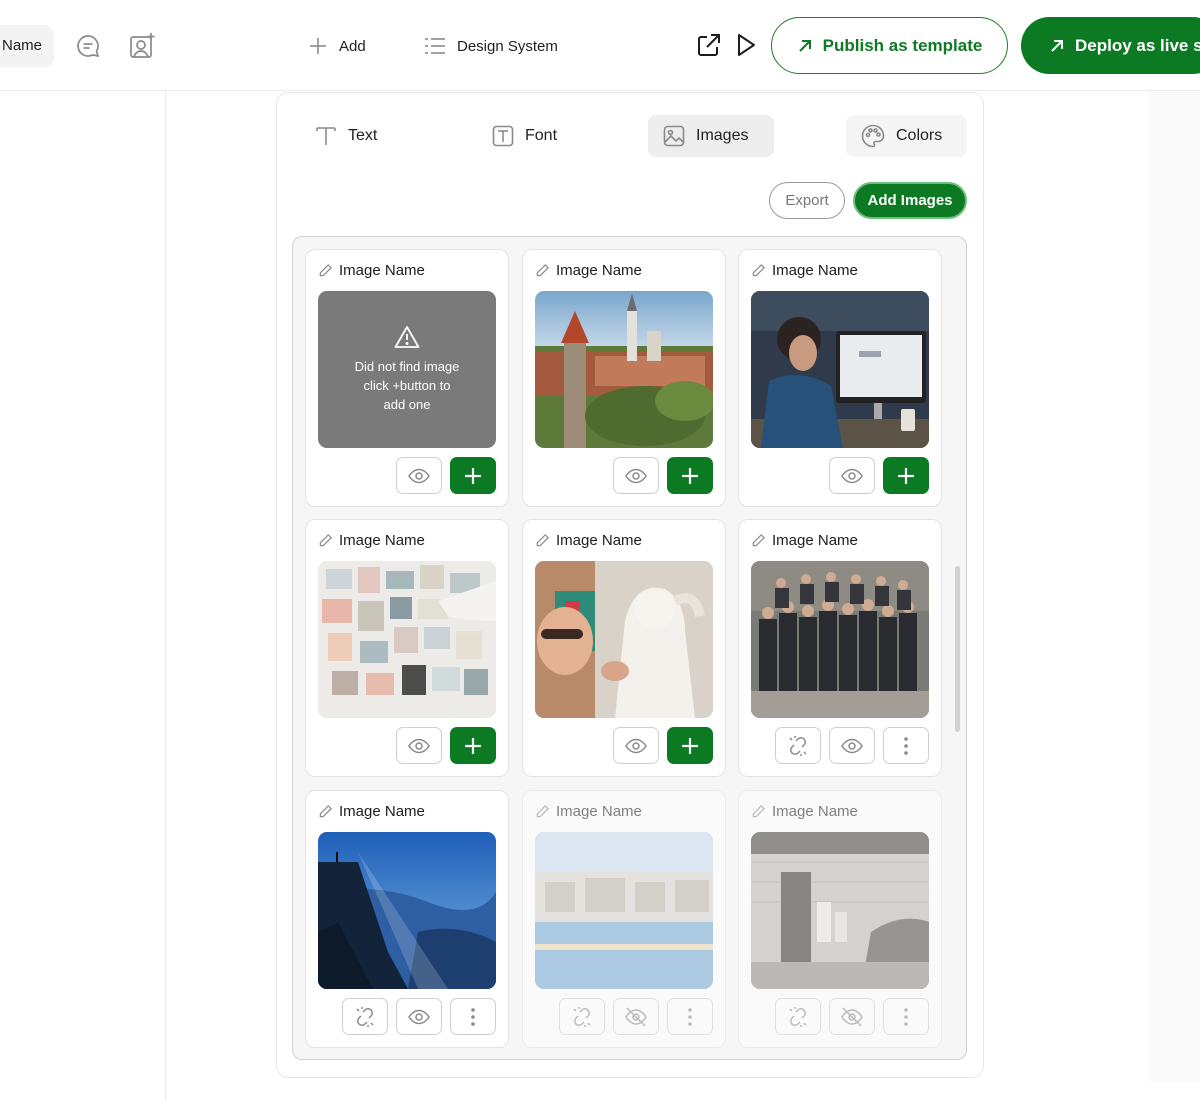 This screenshot has height=1101, width=1200. I want to click on eye-off-icon, so click(636, 1016).